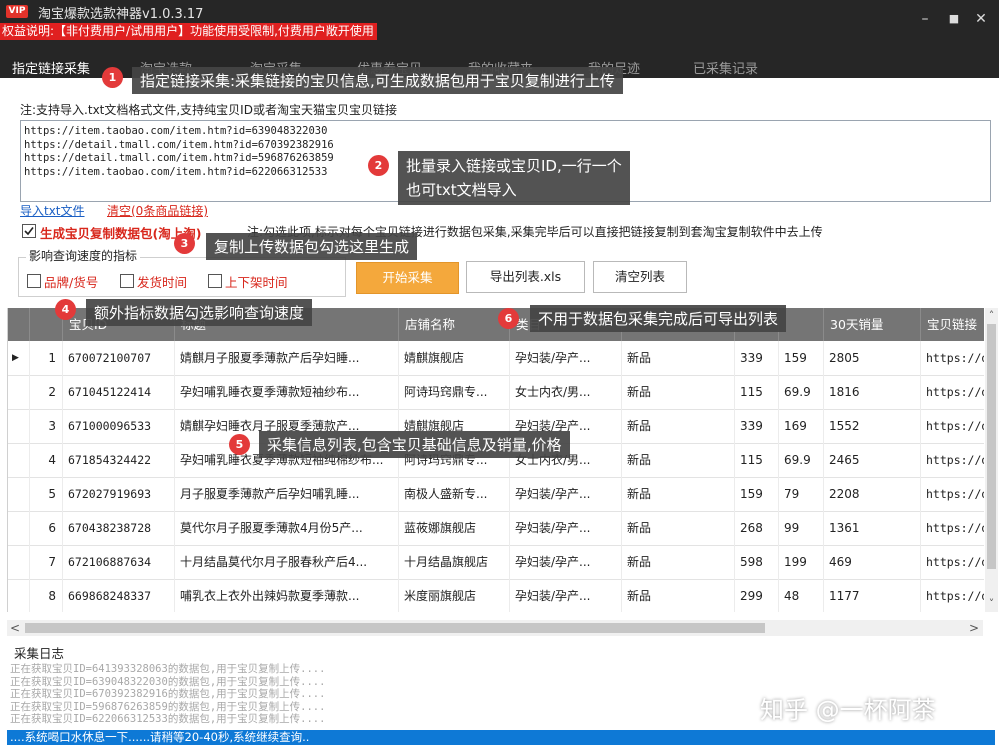 The height and width of the screenshot is (749, 999). What do you see at coordinates (378, 165) in the screenshot?
I see `annotation-badge-2: 2` at bounding box center [378, 165].